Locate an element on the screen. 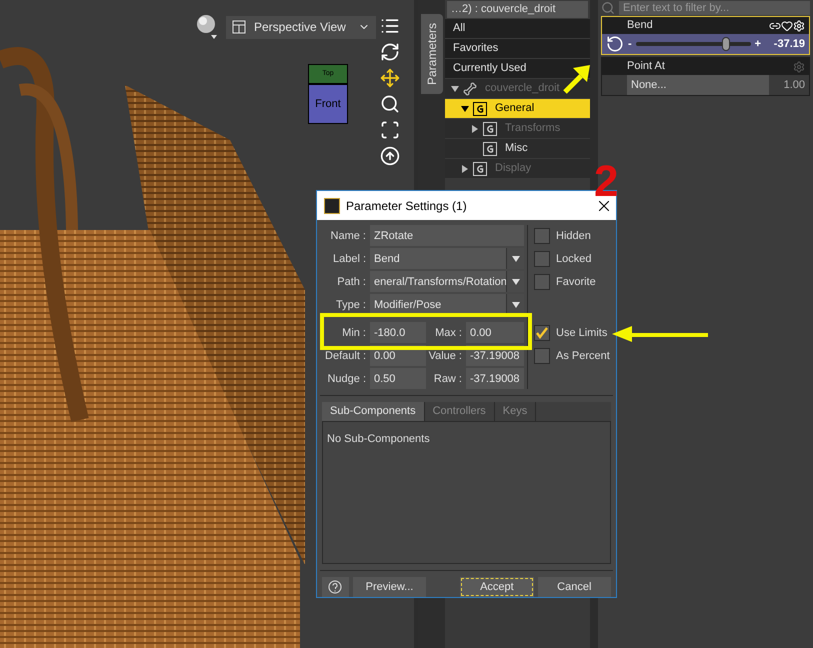  parameter-label: Bend is located at coordinates (640, 26).